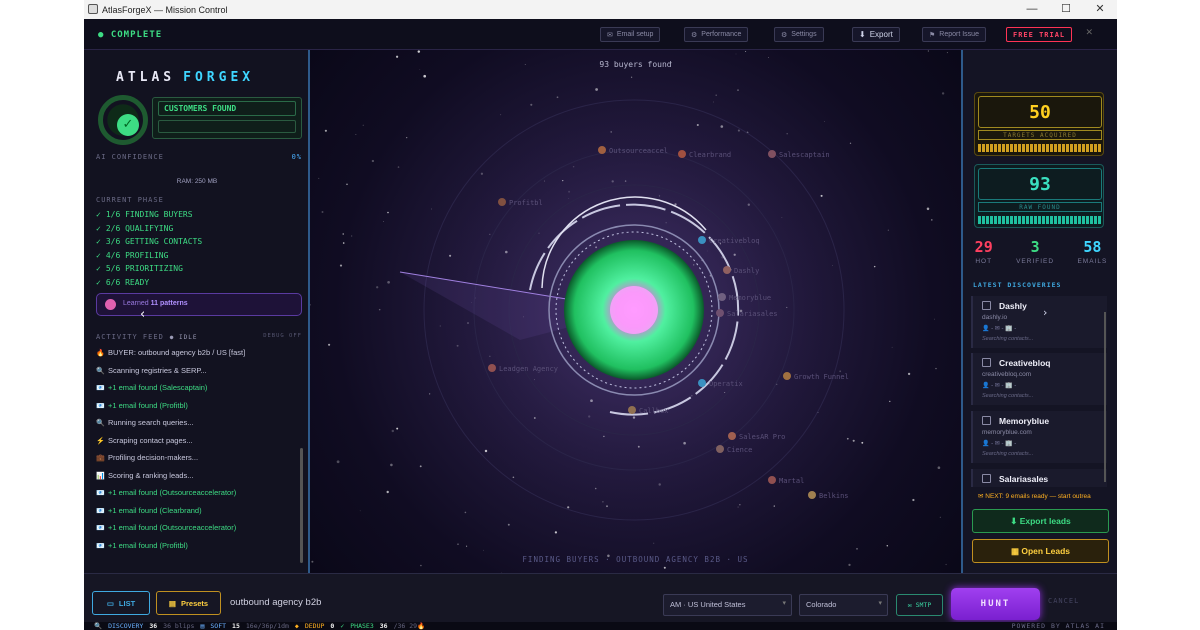 This screenshot has width=1200, height=630. I want to click on contact-meta: 👤 - ✉ - 🏢 -, so click(999, 329).